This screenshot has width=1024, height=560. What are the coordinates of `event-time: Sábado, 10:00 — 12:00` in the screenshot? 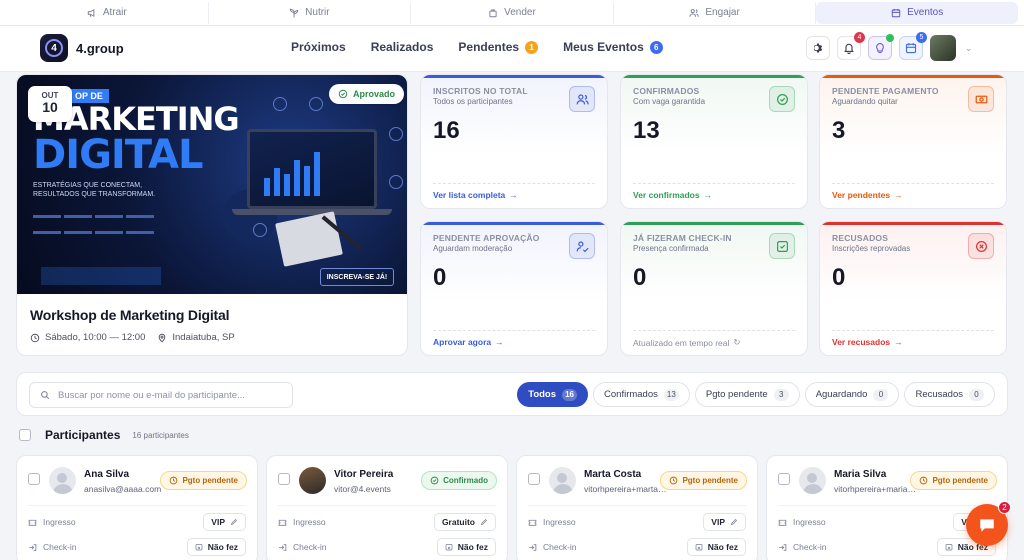 It's located at (87, 337).